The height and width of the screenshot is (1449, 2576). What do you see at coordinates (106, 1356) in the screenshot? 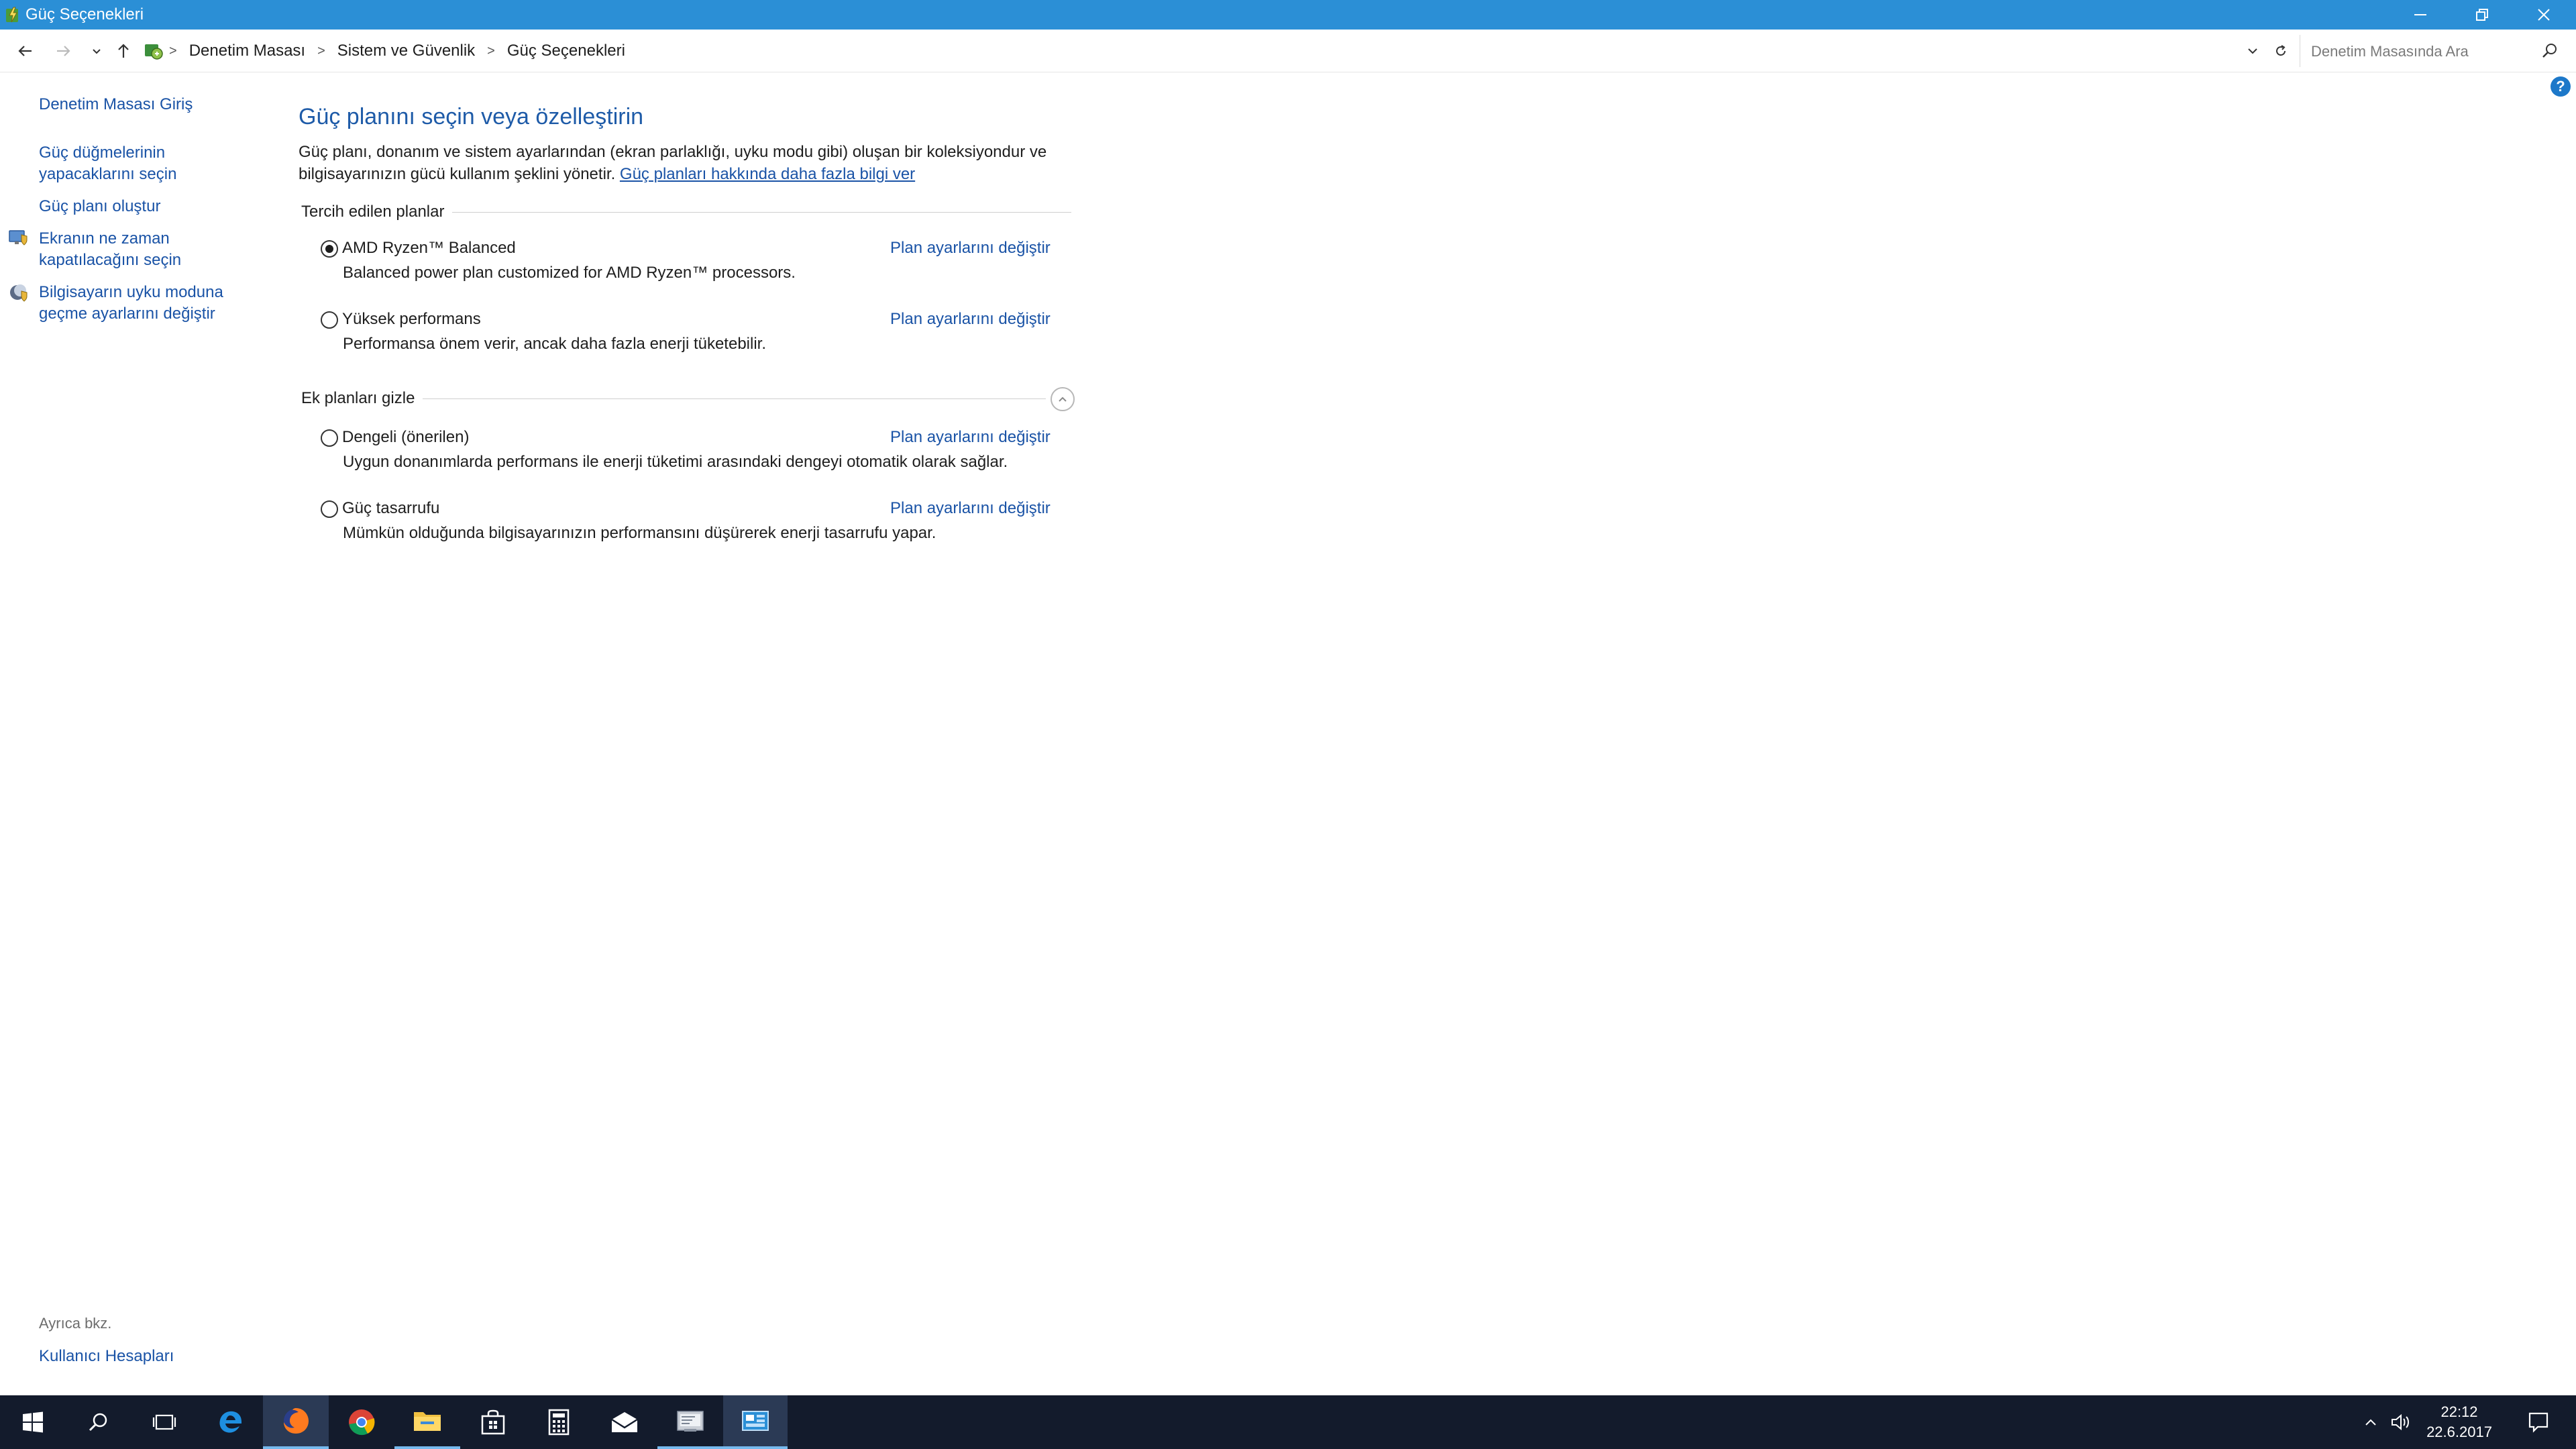
I see `user-accounts-link: Kullanıcı Hesapları` at bounding box center [106, 1356].